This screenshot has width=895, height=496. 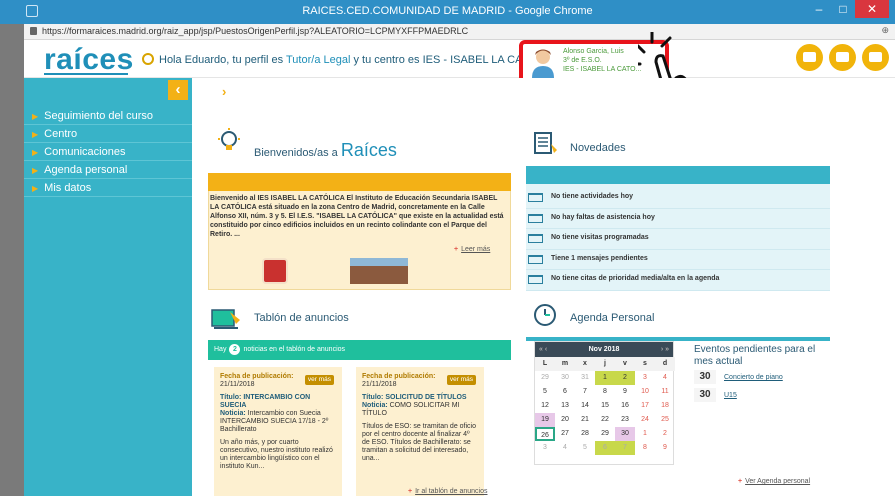 I want to click on collapse-sidebar-button: ‹, so click(x=178, y=90).